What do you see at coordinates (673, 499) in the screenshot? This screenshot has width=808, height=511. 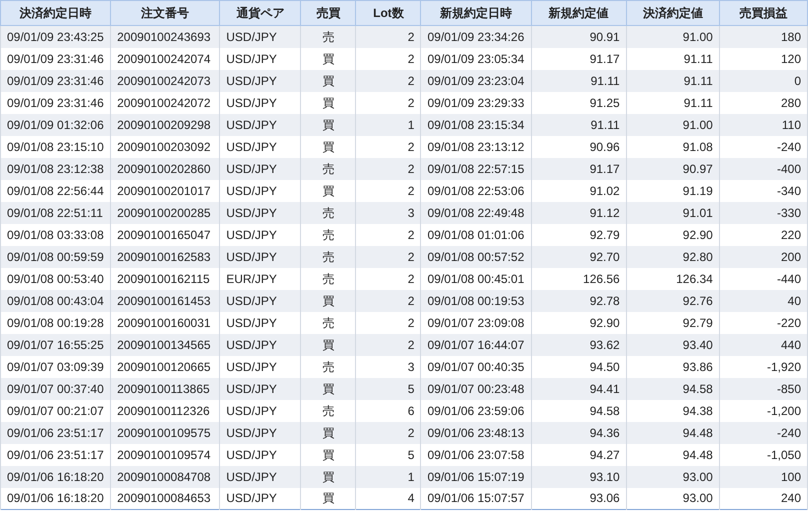 I see `table-cell: 93.00` at bounding box center [673, 499].